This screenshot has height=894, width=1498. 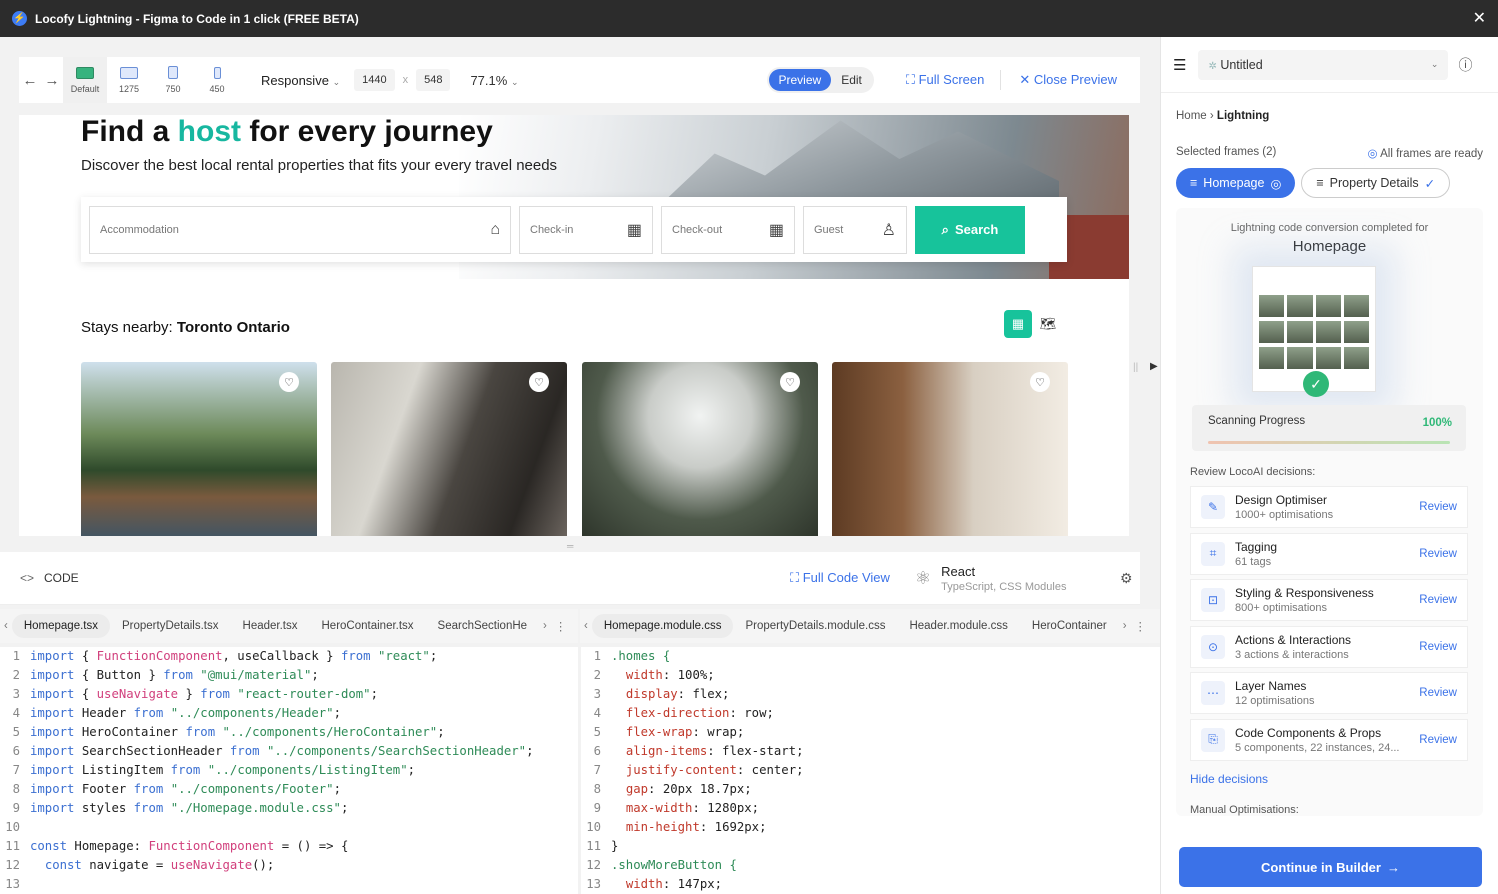 I want to click on home-icon: ⌂, so click(x=495, y=229).